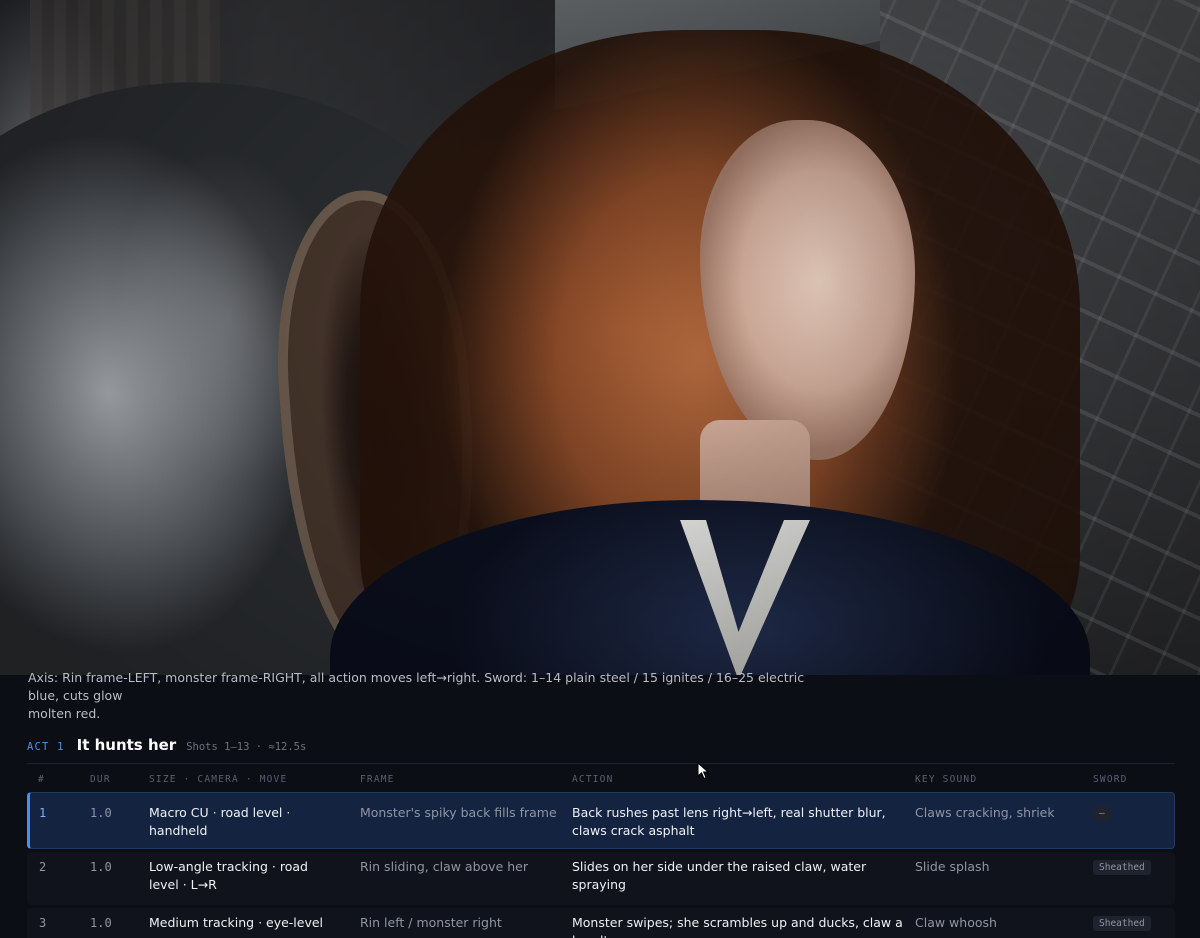 This screenshot has width=1200, height=938. I want to click on shot-size-camera: Low-angle tracking · road level · L→R, so click(228, 875).